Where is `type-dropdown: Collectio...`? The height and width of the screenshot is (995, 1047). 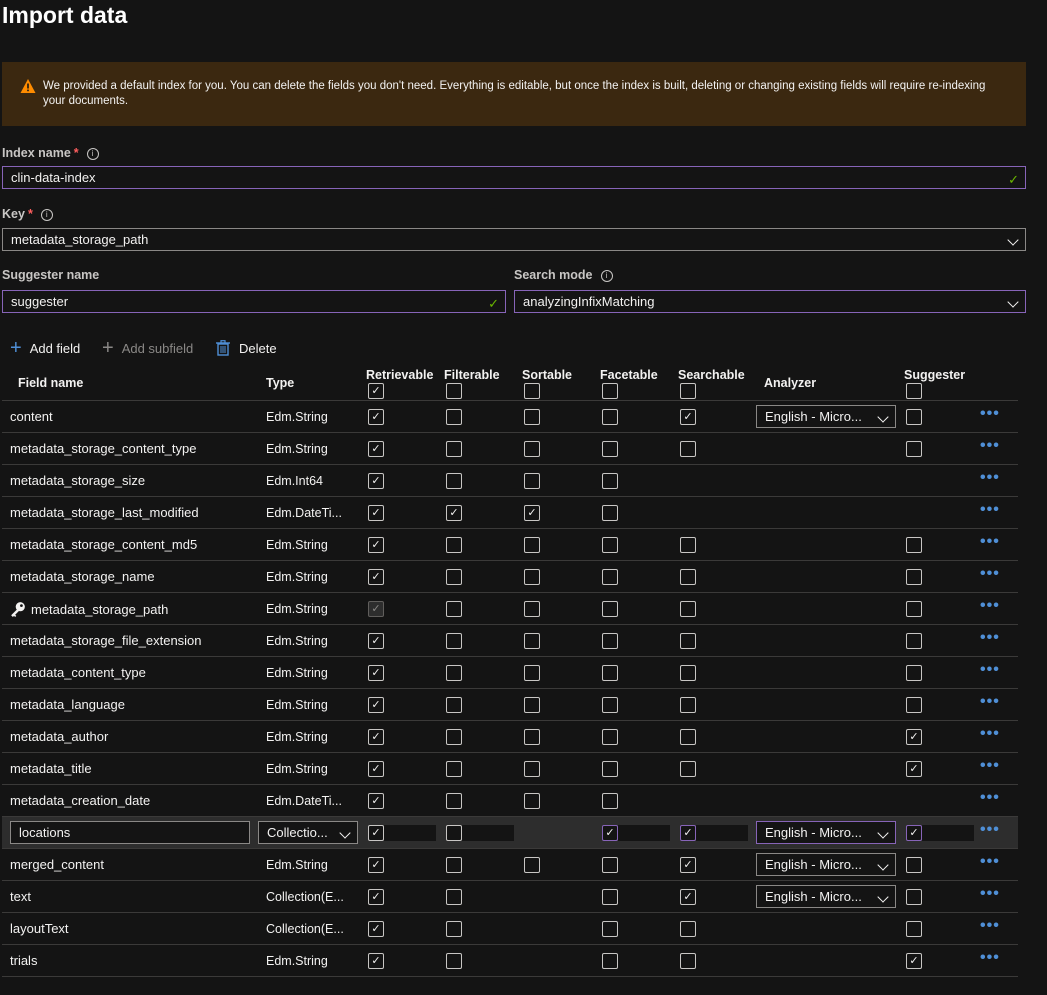
type-dropdown: Collectio... is located at coordinates (308, 832).